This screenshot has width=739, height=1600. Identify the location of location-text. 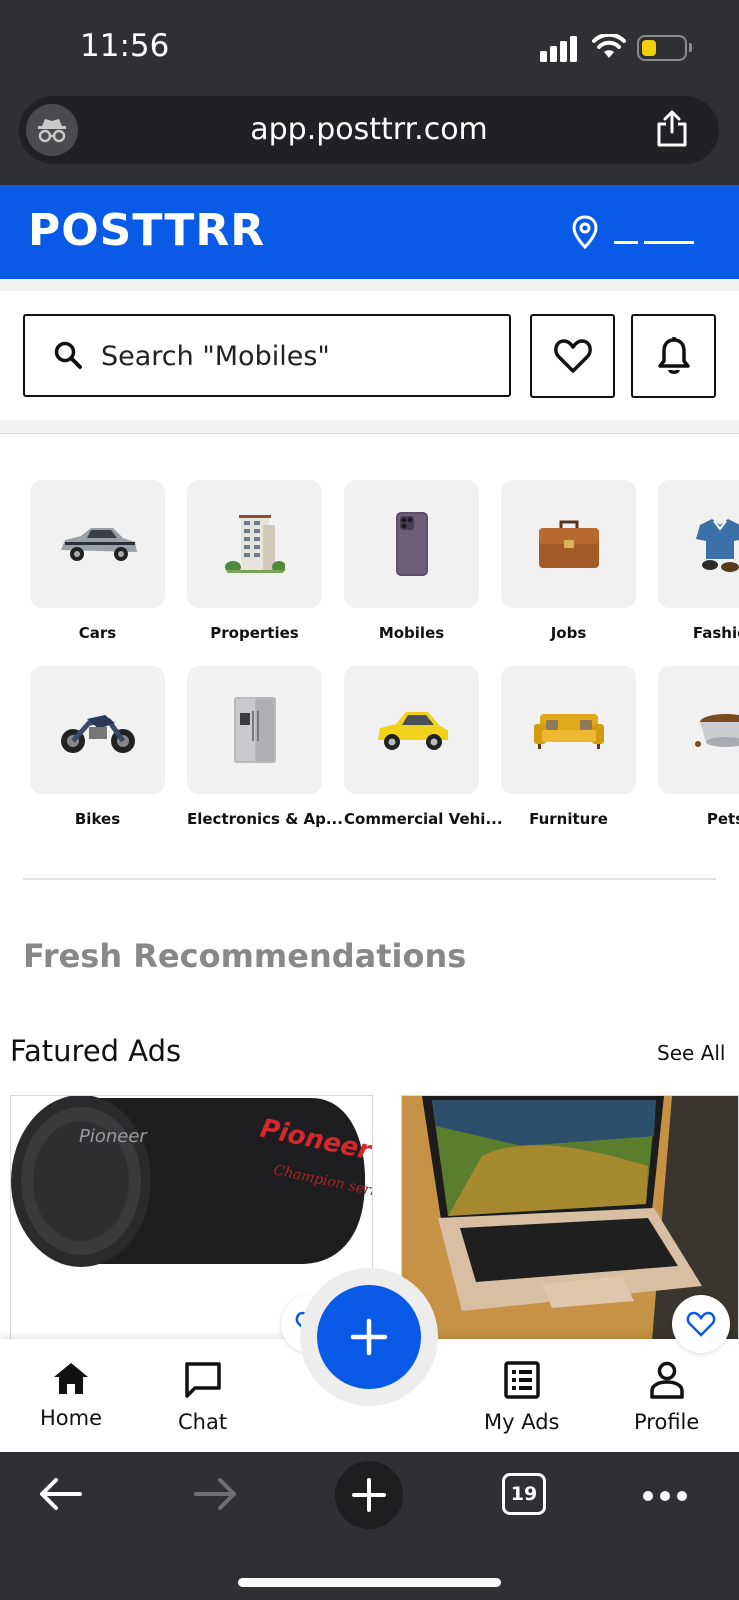
(653, 228).